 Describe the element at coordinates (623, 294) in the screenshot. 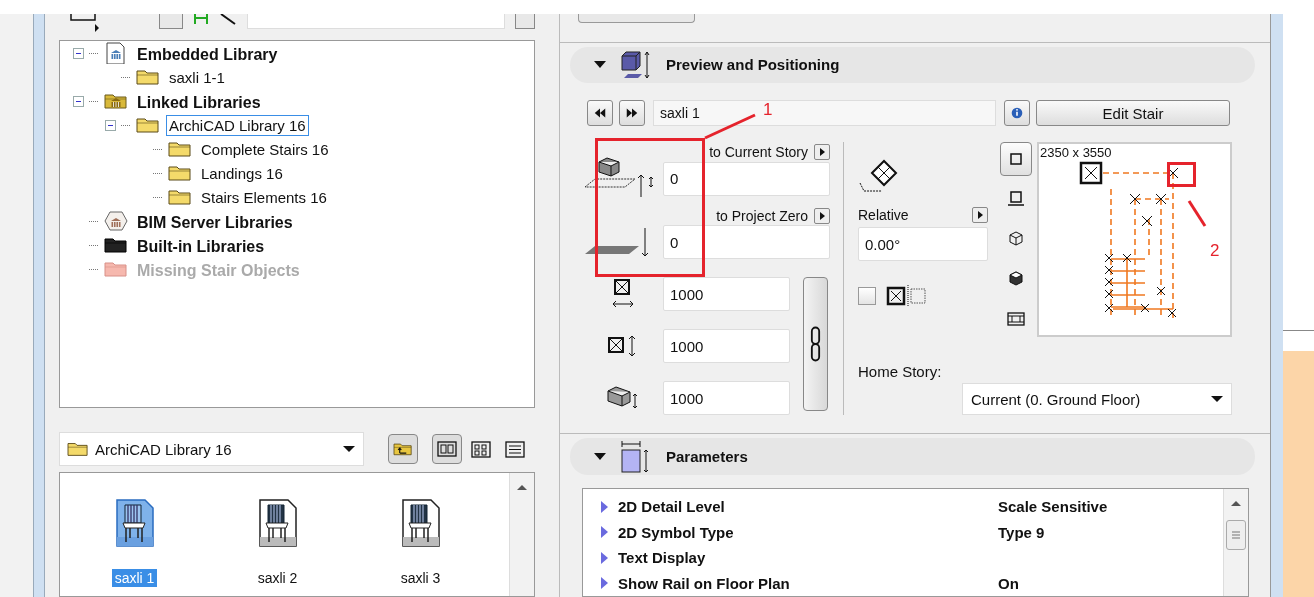

I see `width-icon` at that location.